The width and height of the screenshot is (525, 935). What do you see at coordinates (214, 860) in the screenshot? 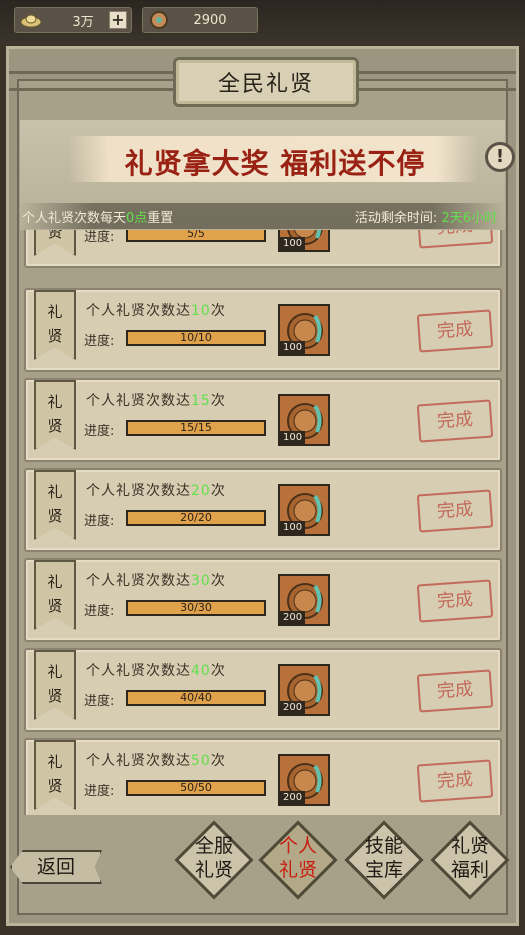
I see `tab-server-lixian: 全服 礼贤` at bounding box center [214, 860].